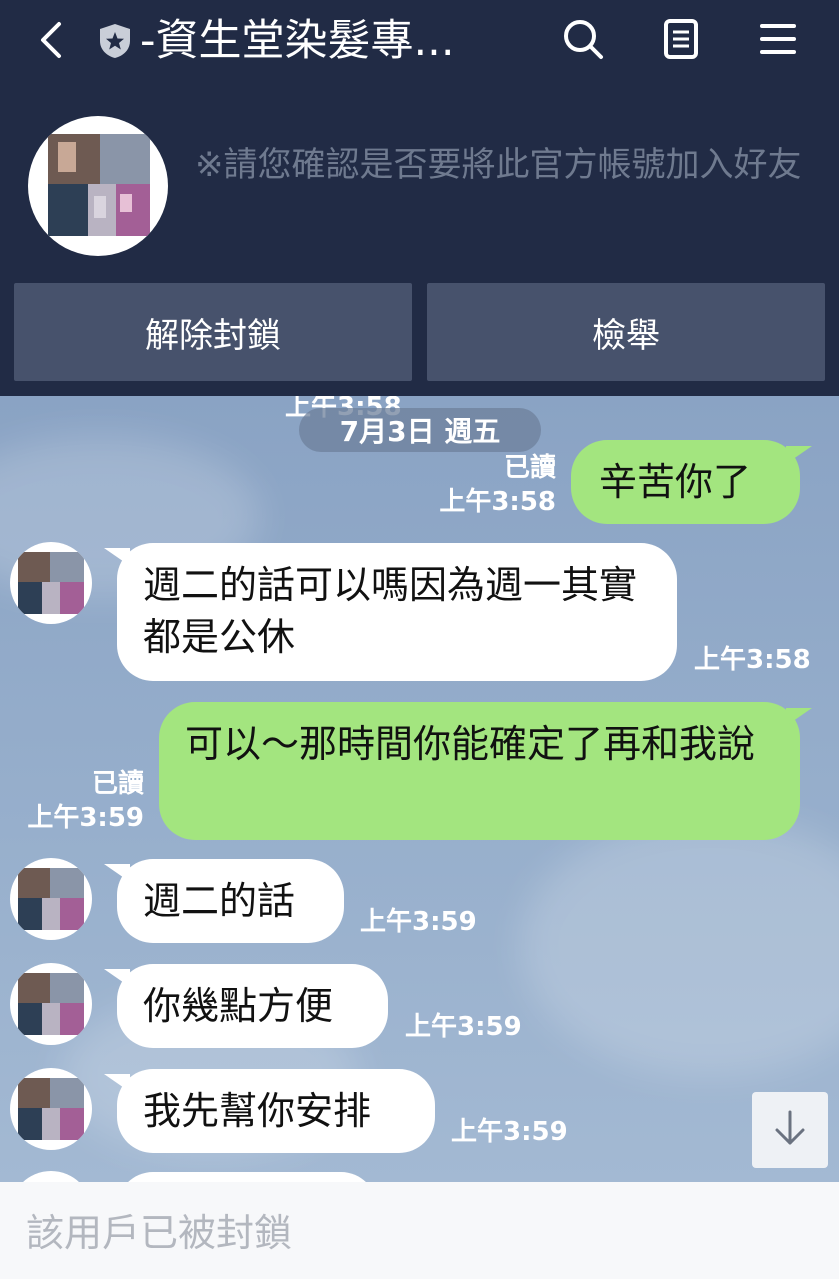 The width and height of the screenshot is (839, 1279). I want to click on notes-icon, so click(681, 39).